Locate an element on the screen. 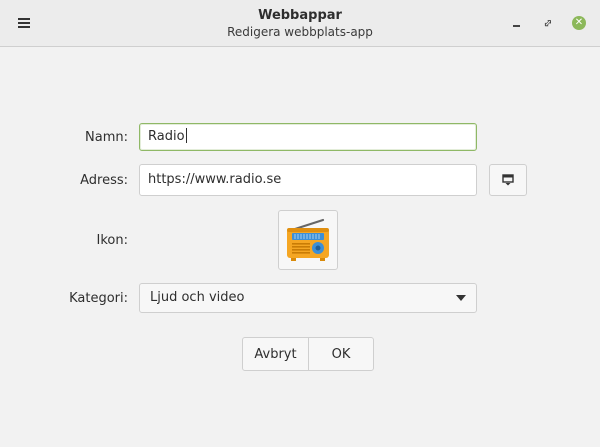  radio-icon is located at coordinates (308, 239).